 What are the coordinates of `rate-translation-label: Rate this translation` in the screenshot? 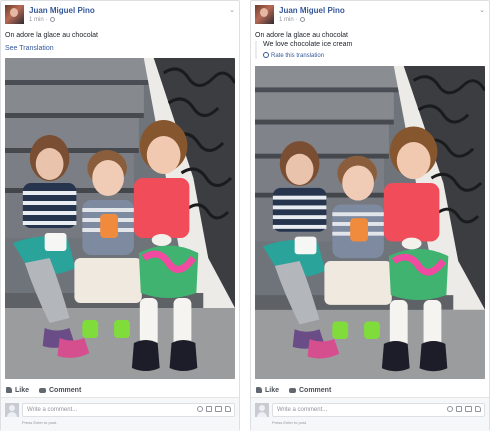 It's located at (298, 56).